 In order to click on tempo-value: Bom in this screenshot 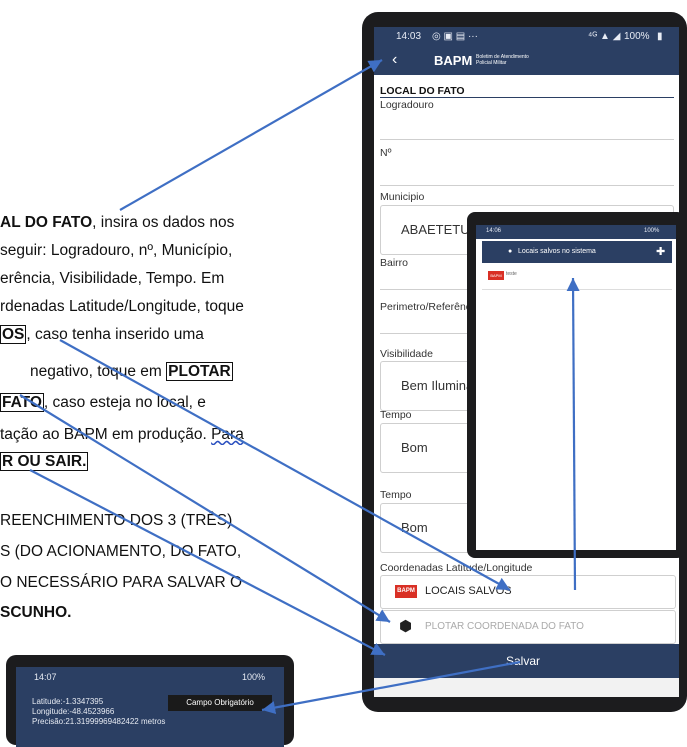, I will do `click(414, 447)`.